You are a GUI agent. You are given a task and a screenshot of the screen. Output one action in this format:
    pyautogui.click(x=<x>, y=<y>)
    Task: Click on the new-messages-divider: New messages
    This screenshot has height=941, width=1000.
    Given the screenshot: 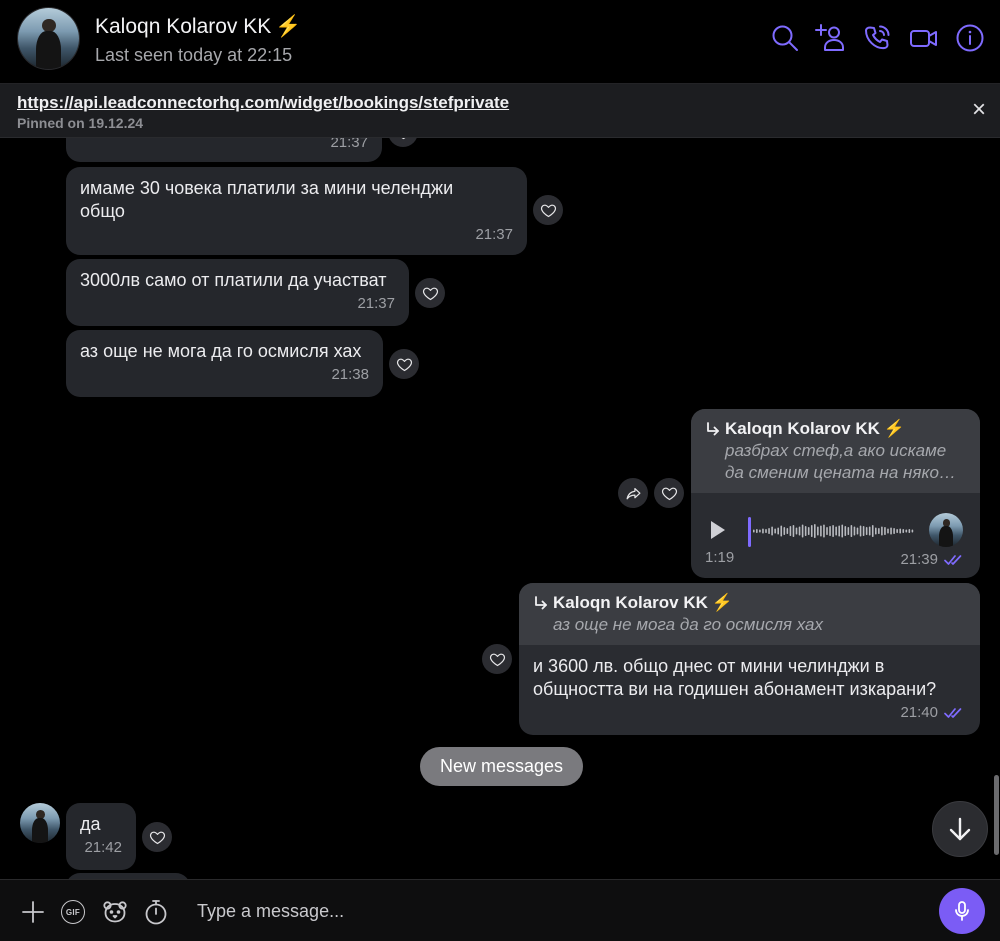 What is the action you would take?
    pyautogui.click(x=501, y=766)
    